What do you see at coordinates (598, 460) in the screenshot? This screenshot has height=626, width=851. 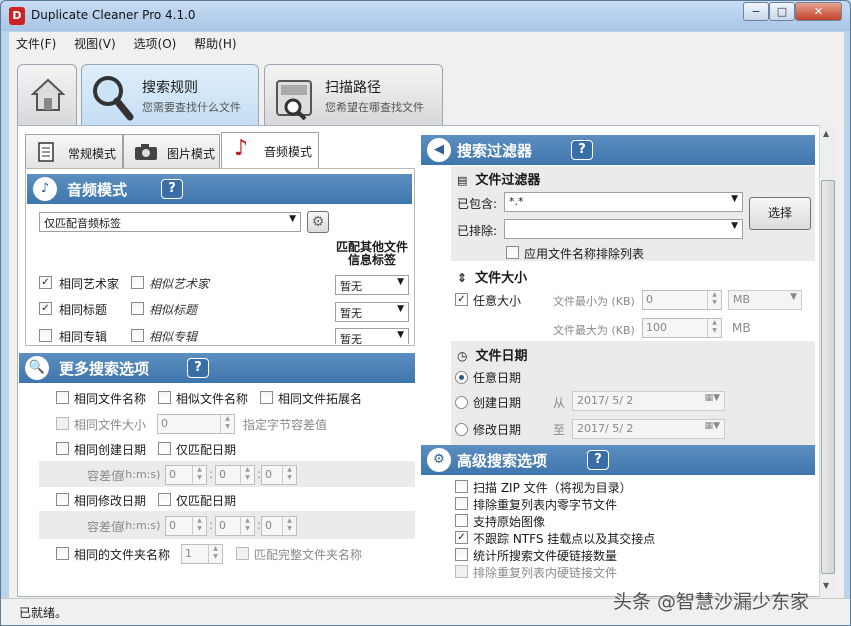 I see `advanced-options-help-button: ?` at bounding box center [598, 460].